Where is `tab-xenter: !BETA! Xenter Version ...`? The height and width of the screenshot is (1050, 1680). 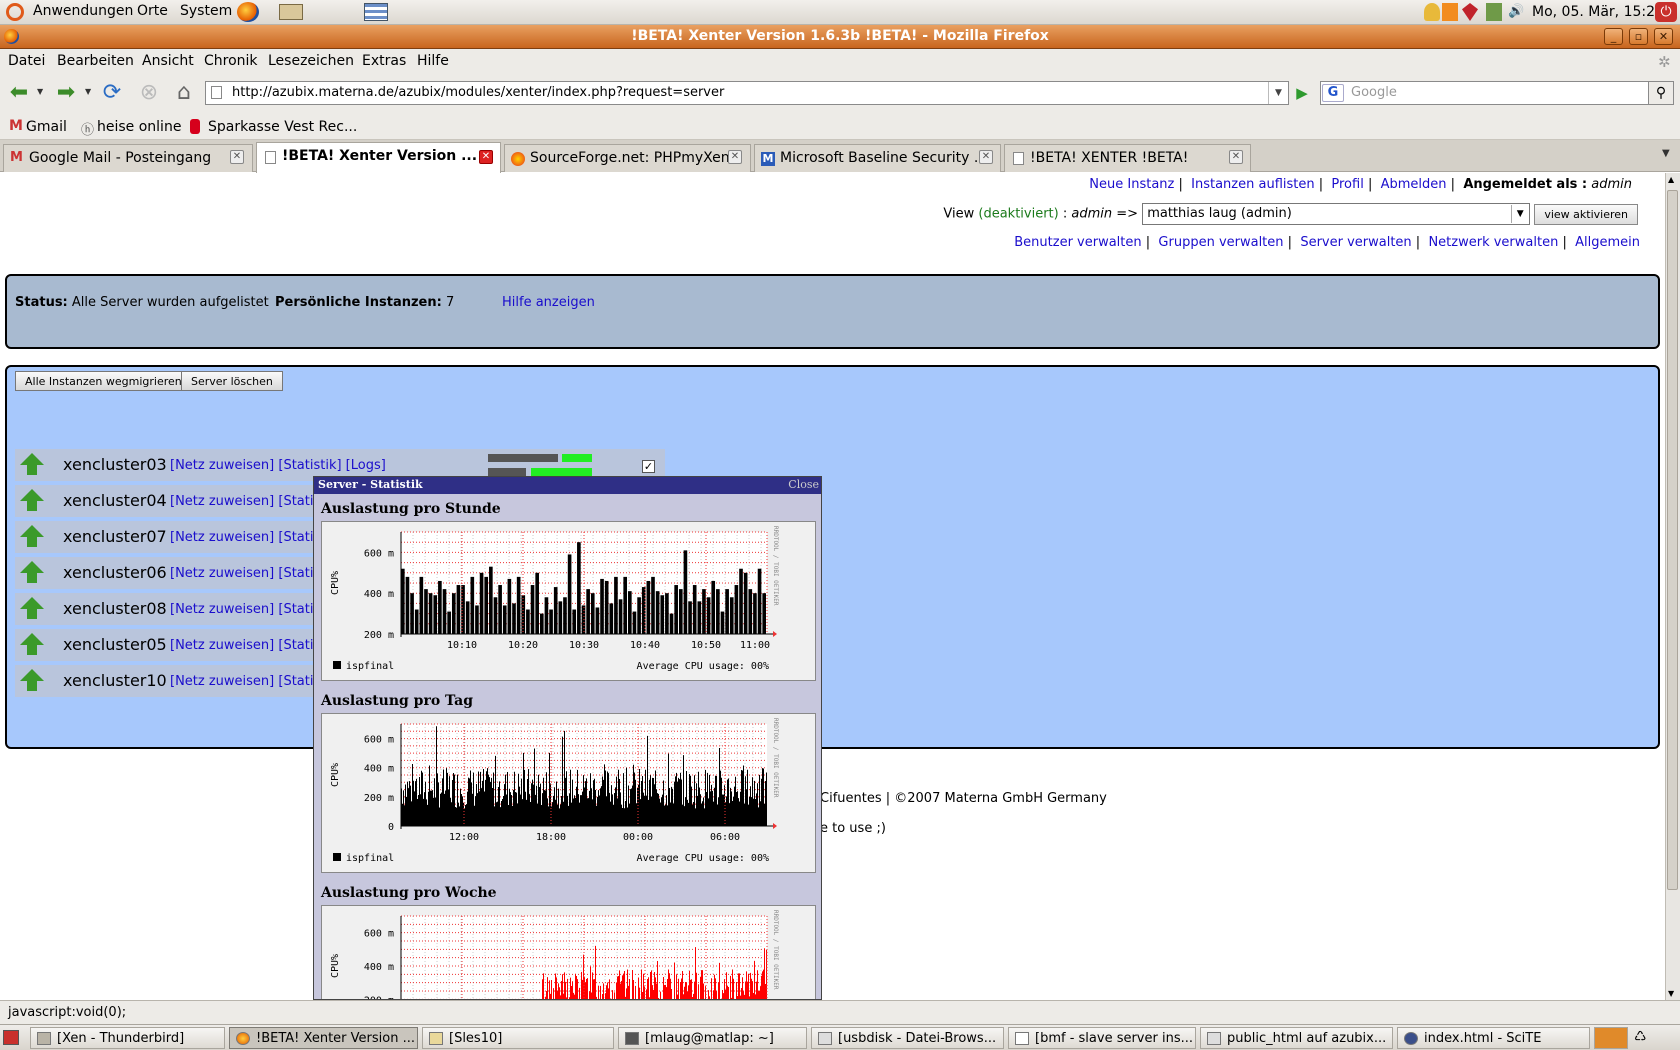
tab-xenter: !BETA! Xenter Version ... is located at coordinates (378, 157).